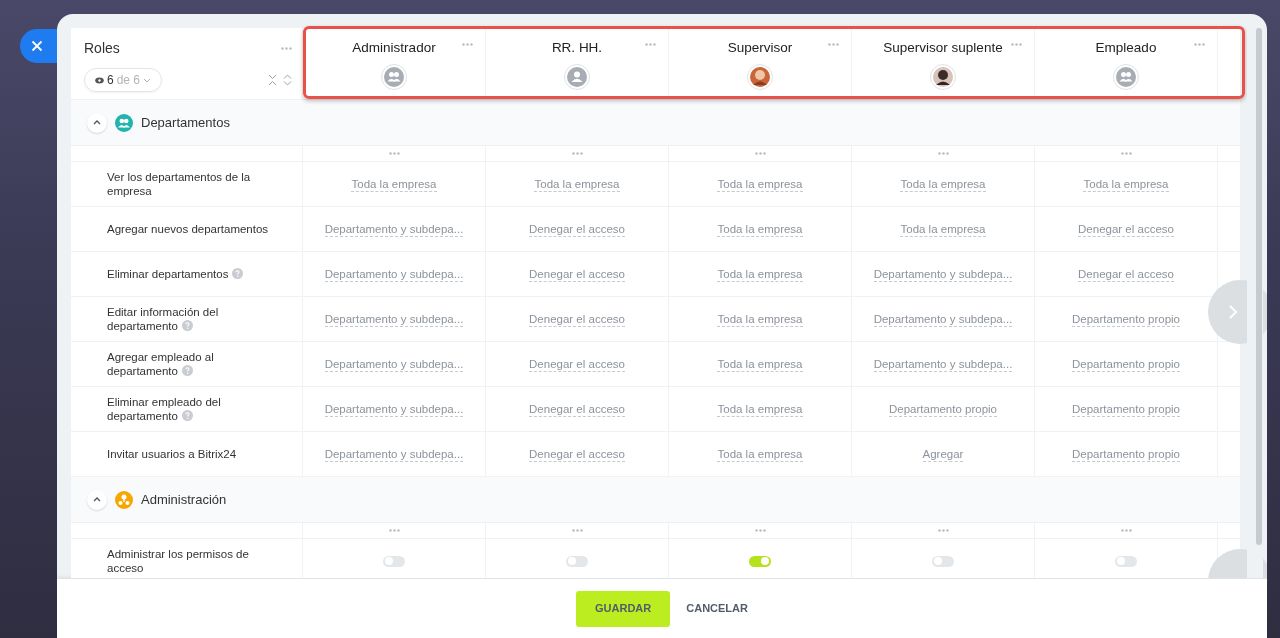  Describe the element at coordinates (147, 80) in the screenshot. I see `chevron-down-icon` at that location.